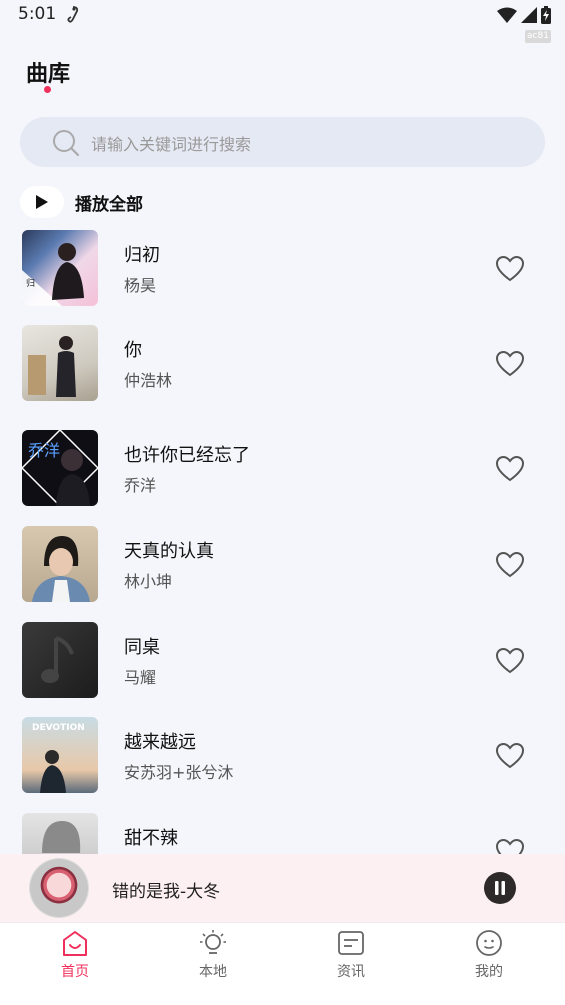 The image size is (565, 1005). Describe the element at coordinates (151, 838) in the screenshot. I see `song-title: 甜不辣` at that location.